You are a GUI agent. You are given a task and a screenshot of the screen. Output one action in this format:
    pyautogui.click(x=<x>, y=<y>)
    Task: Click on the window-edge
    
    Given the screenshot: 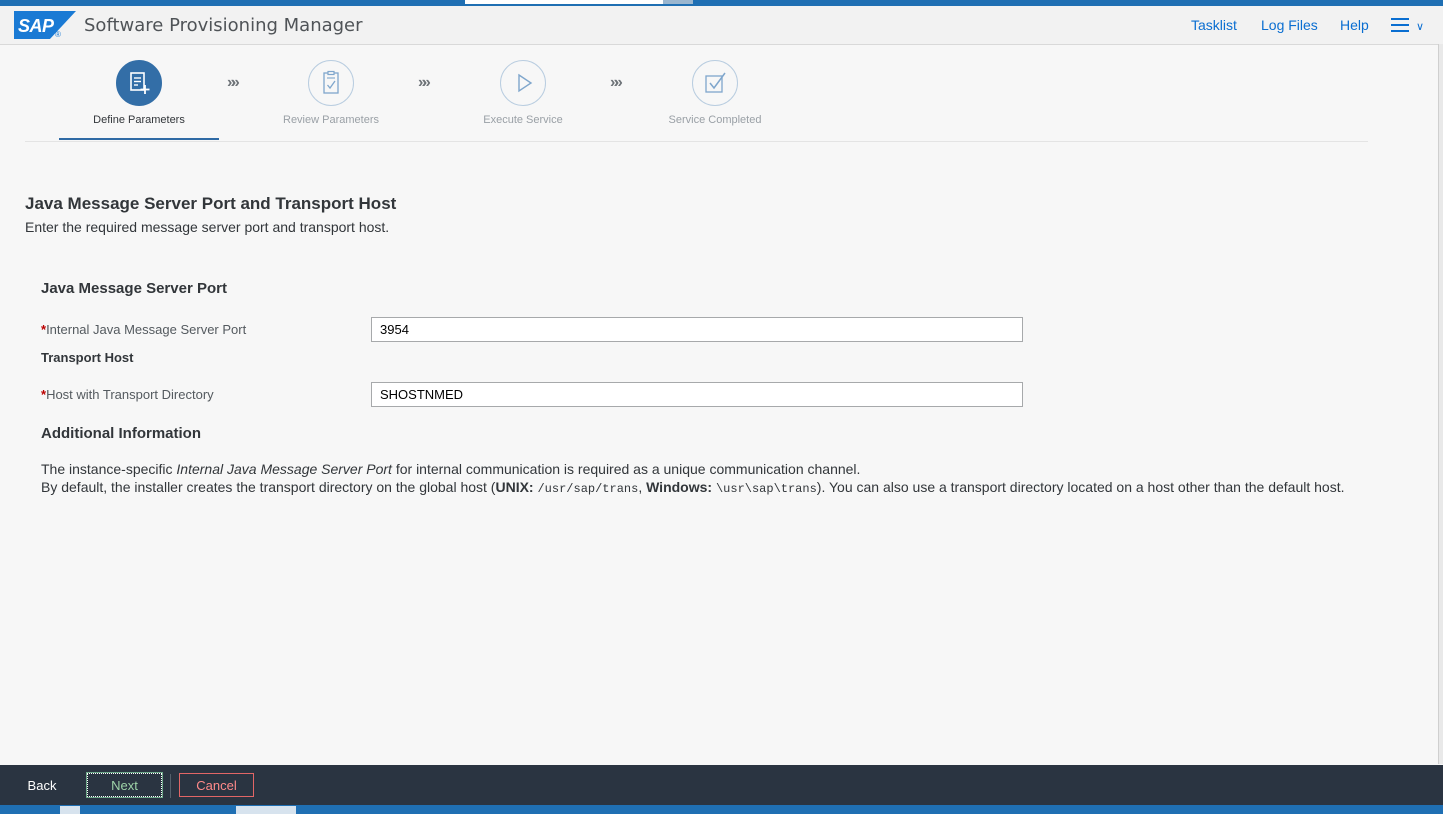 What is the action you would take?
    pyautogui.click(x=1440, y=404)
    